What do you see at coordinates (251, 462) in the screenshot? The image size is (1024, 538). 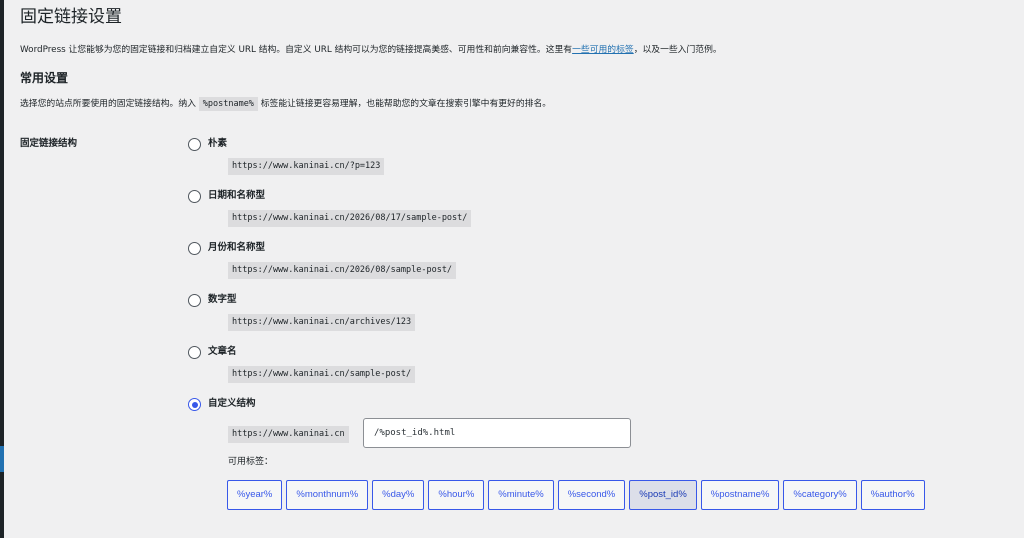 I see `available-tags-label: 可用标签：` at bounding box center [251, 462].